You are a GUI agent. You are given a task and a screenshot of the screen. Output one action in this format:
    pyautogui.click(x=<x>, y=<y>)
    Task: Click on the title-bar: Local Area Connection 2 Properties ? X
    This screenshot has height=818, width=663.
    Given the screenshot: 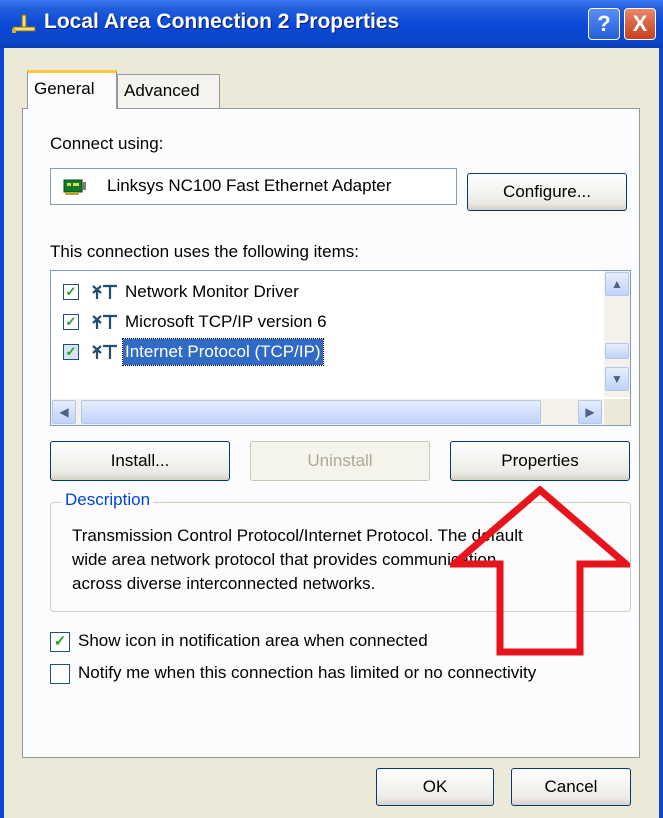 What is the action you would take?
    pyautogui.click(x=331, y=24)
    